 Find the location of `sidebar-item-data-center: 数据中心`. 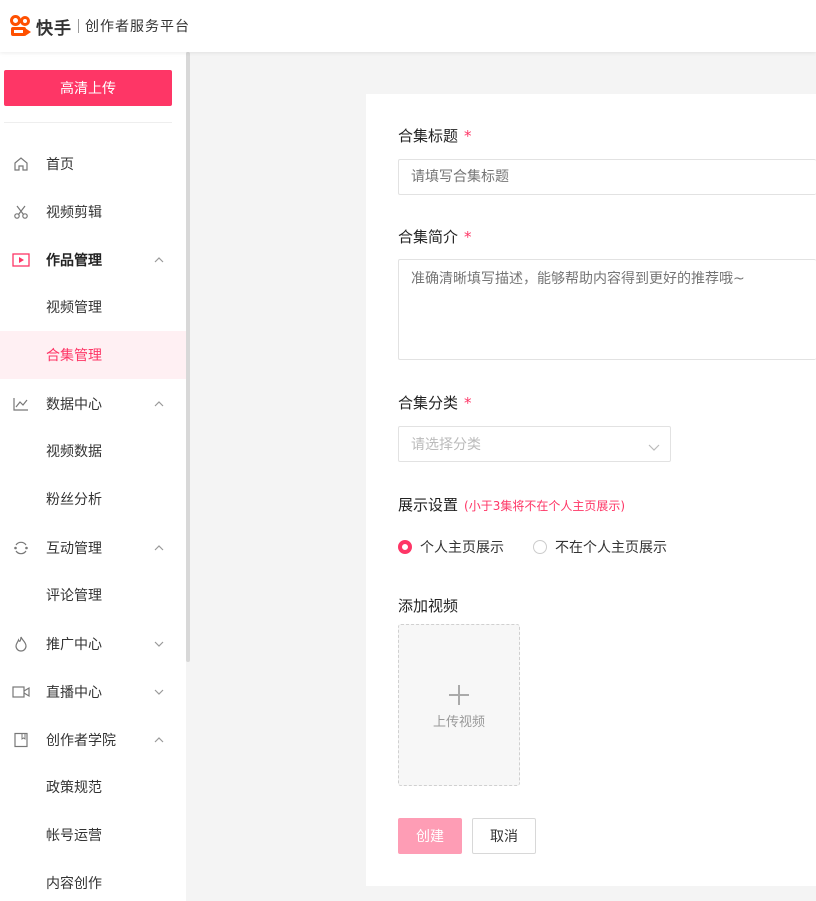

sidebar-item-data-center: 数据中心 is located at coordinates (93, 404).